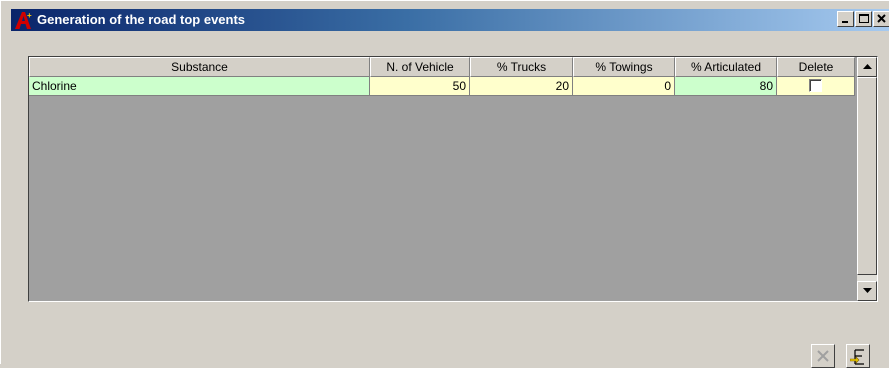 Image resolution: width=889 pixels, height=368 pixels. I want to click on maximize-icon, so click(864, 18).